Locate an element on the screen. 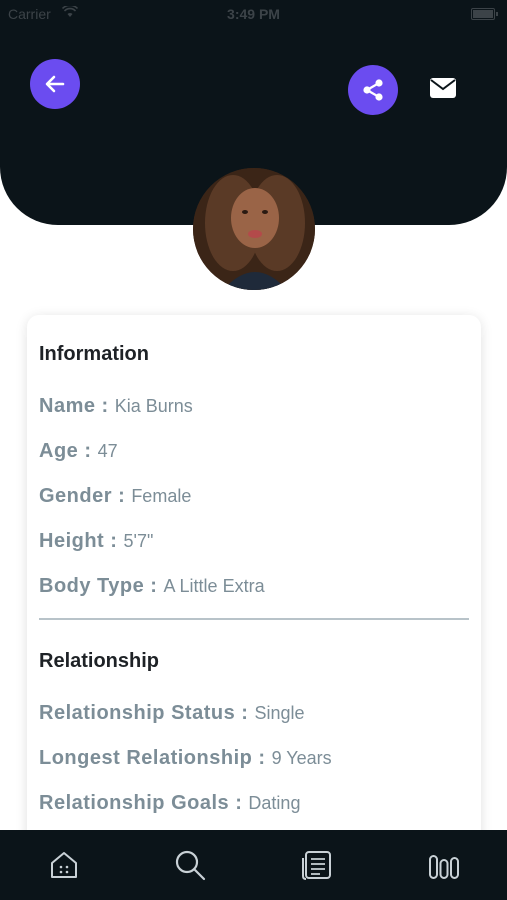  relationship-value: 9 Years is located at coordinates (301, 758).